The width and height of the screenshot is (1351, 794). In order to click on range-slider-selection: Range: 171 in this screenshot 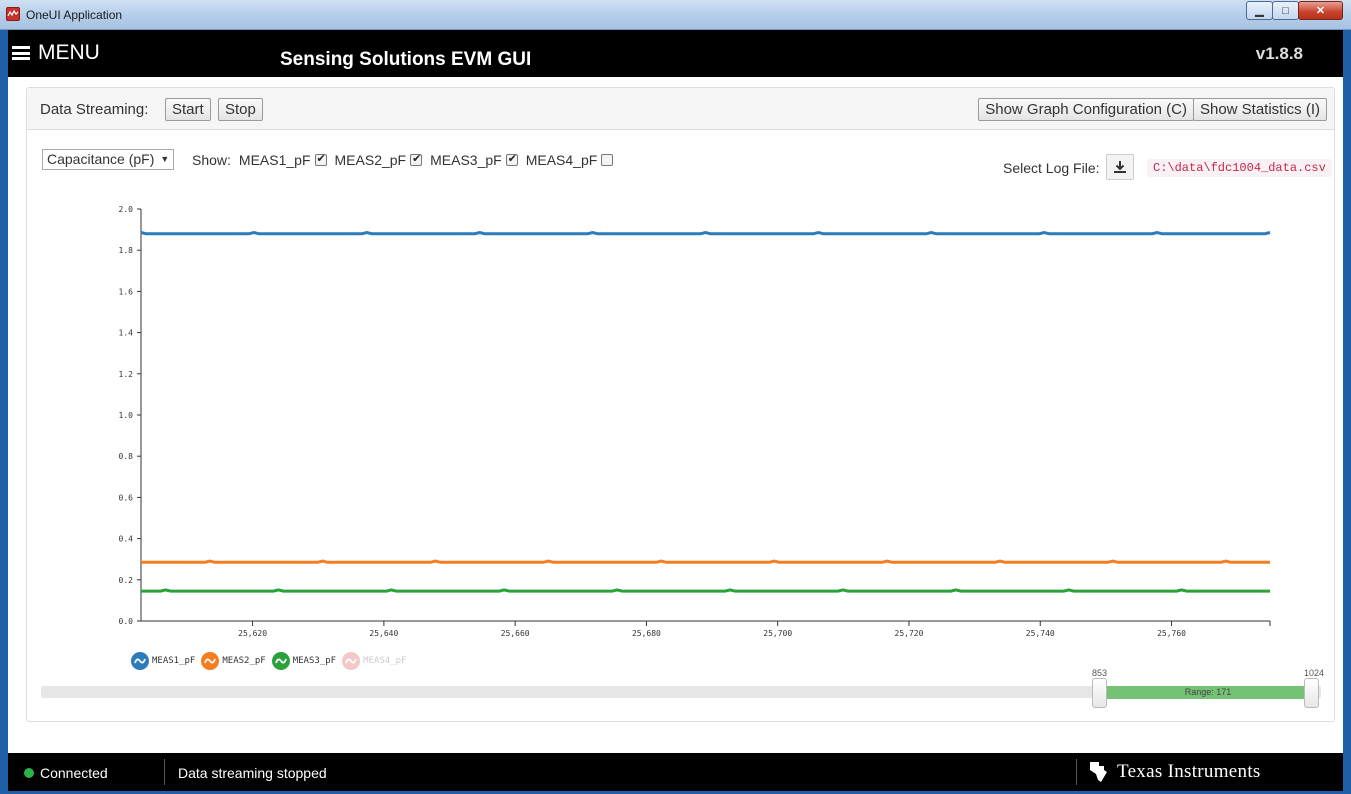, I will do `click(1208, 692)`.